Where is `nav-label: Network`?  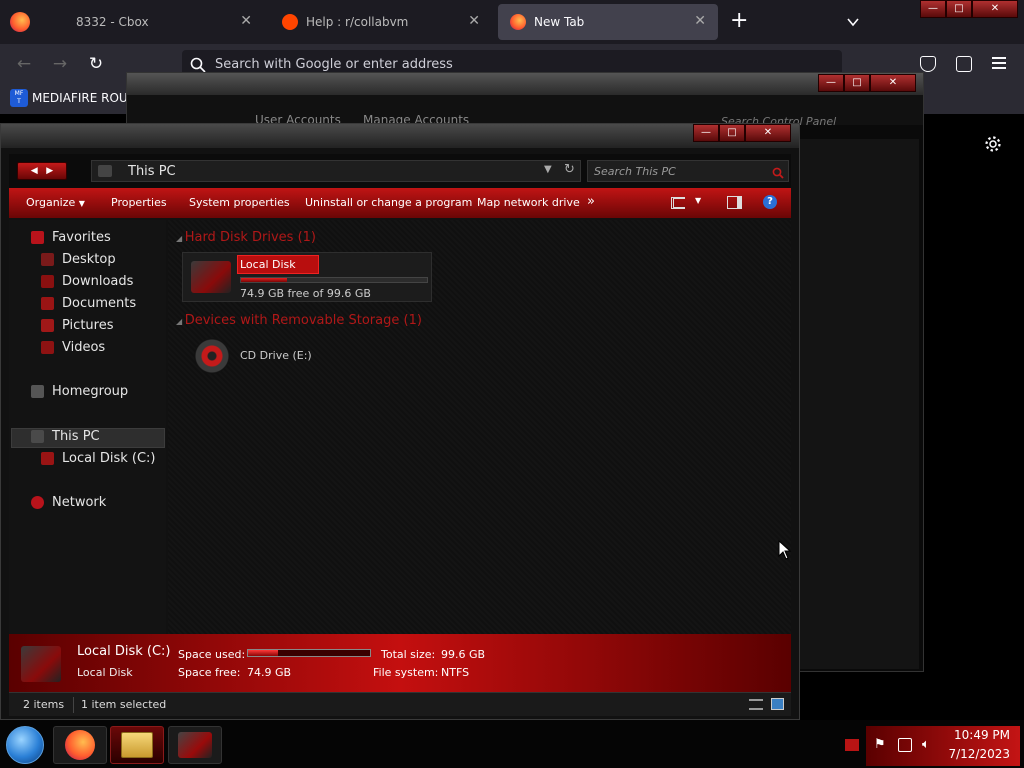 nav-label: Network is located at coordinates (79, 502).